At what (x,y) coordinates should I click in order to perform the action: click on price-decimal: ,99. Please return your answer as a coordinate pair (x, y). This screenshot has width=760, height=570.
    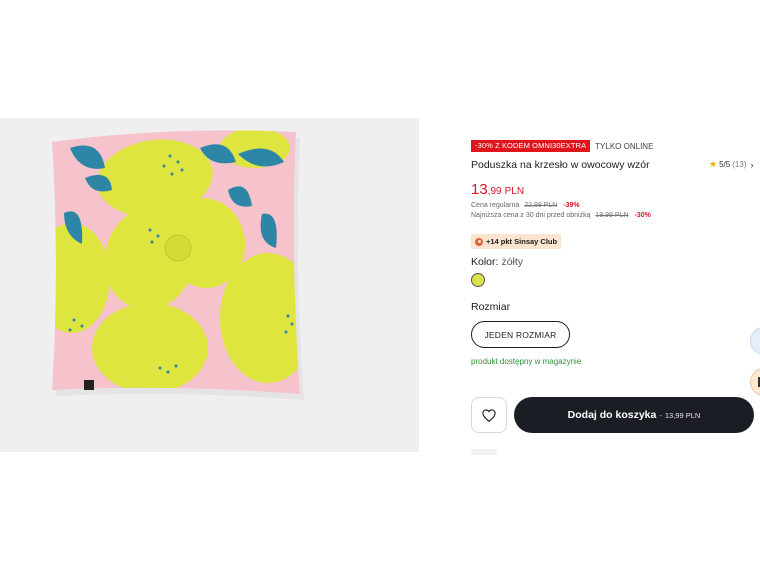
    Looking at the image, I should click on (494, 191).